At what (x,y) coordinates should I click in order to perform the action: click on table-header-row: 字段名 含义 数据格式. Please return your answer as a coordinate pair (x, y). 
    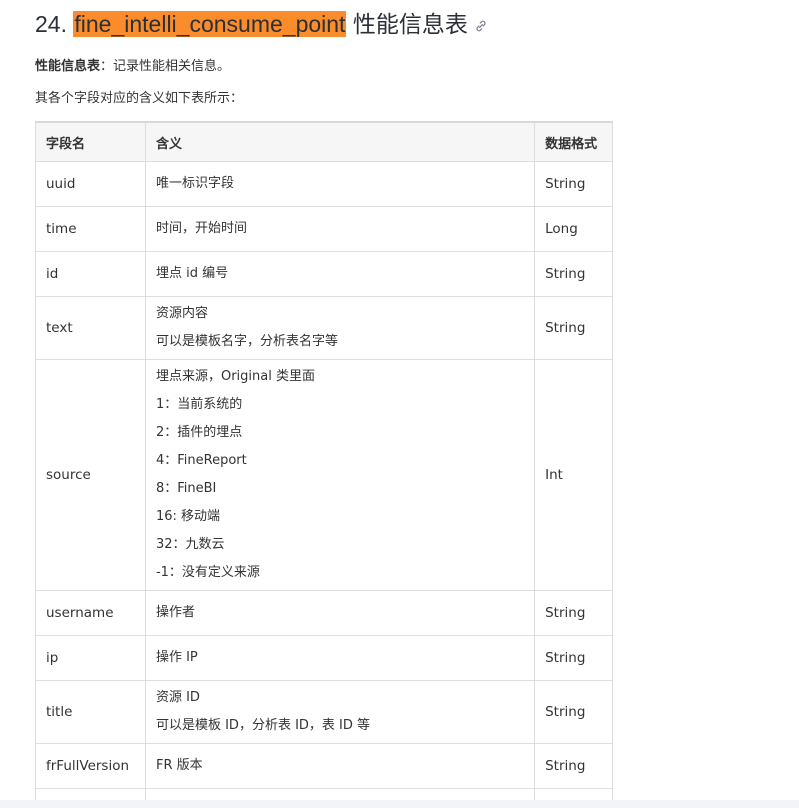
    Looking at the image, I should click on (324, 141).